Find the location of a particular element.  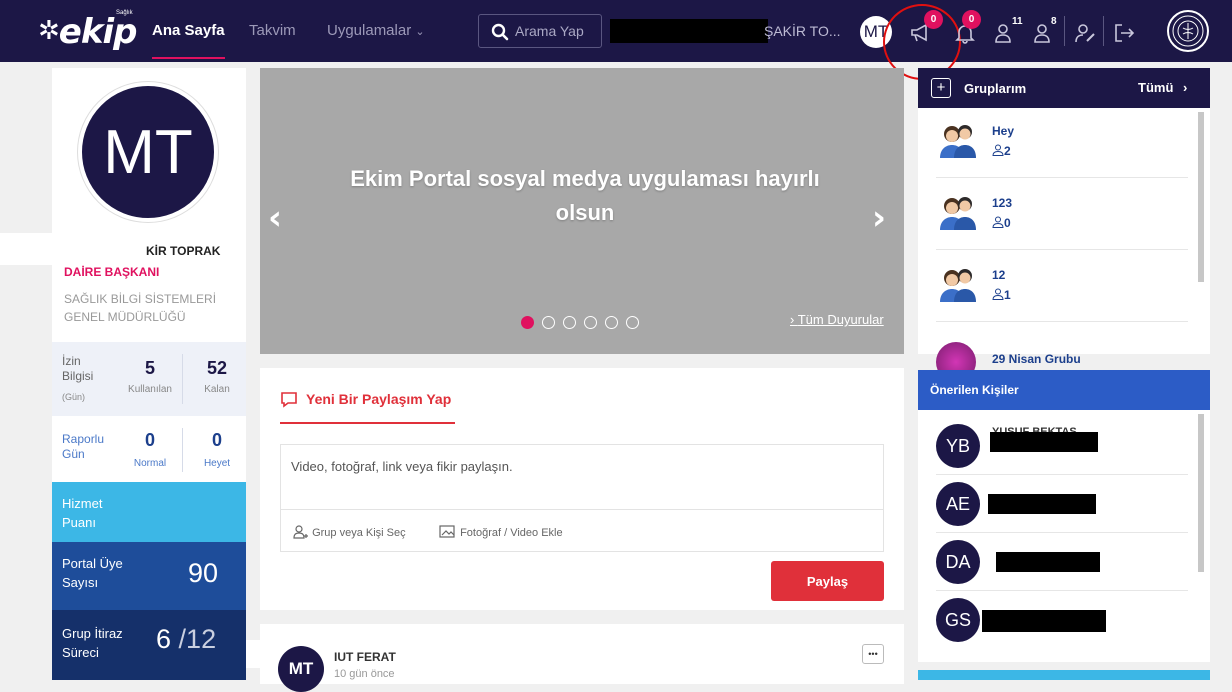

tab-new-post: Yeni Bir Paylaşım Yap is located at coordinates (367, 406).